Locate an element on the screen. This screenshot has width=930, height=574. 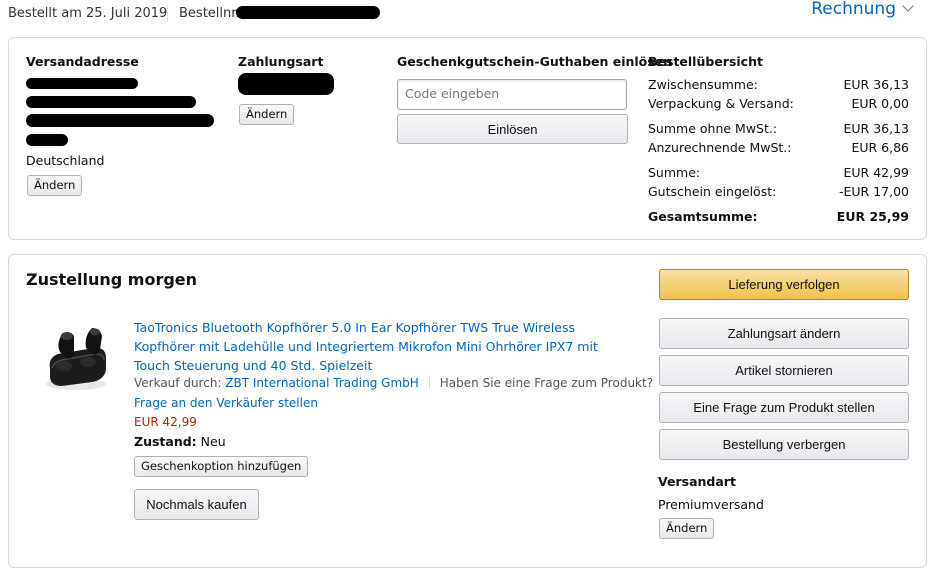
shipping-method-heading: Versandart is located at coordinates (697, 481).